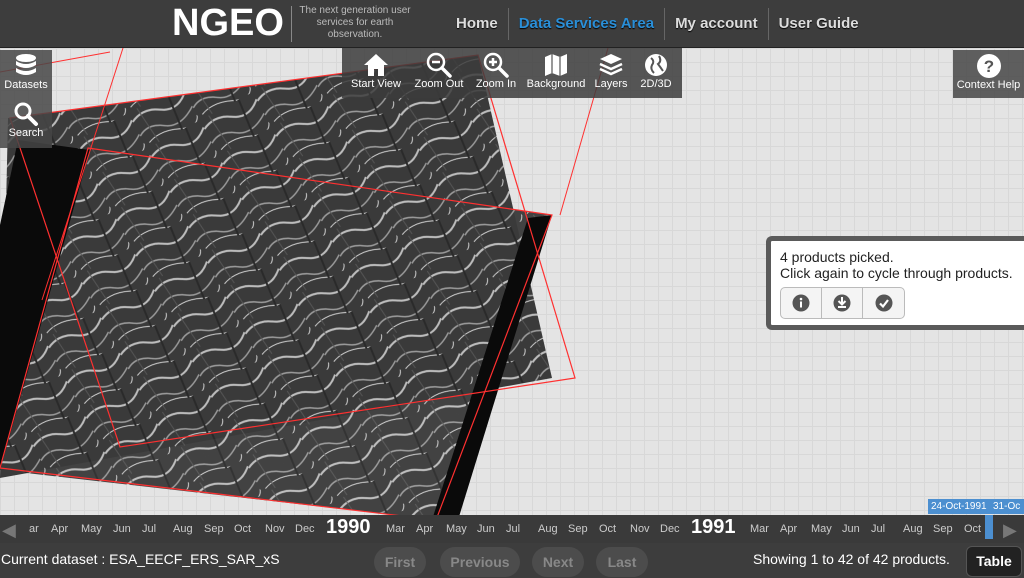 This screenshot has height=578, width=1024. I want to click on zoom-out-button: Zoom Out, so click(439, 73).